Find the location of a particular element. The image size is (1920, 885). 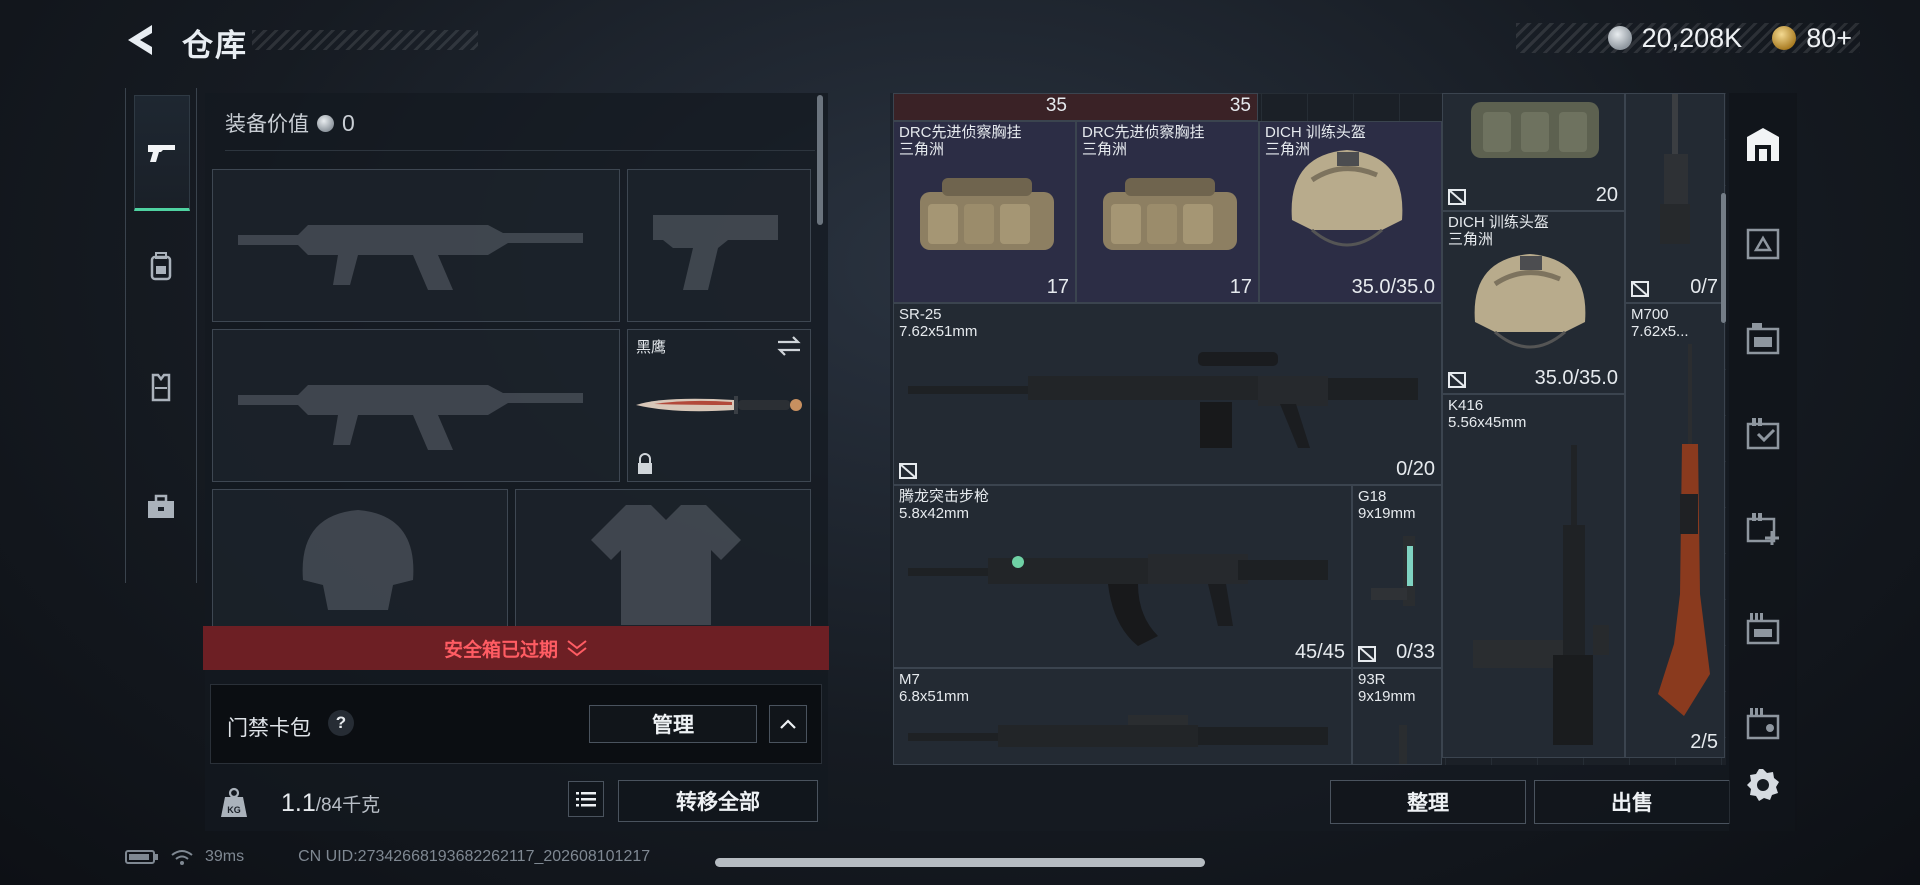

rifle-silhouette-icon is located at coordinates (410, 257).